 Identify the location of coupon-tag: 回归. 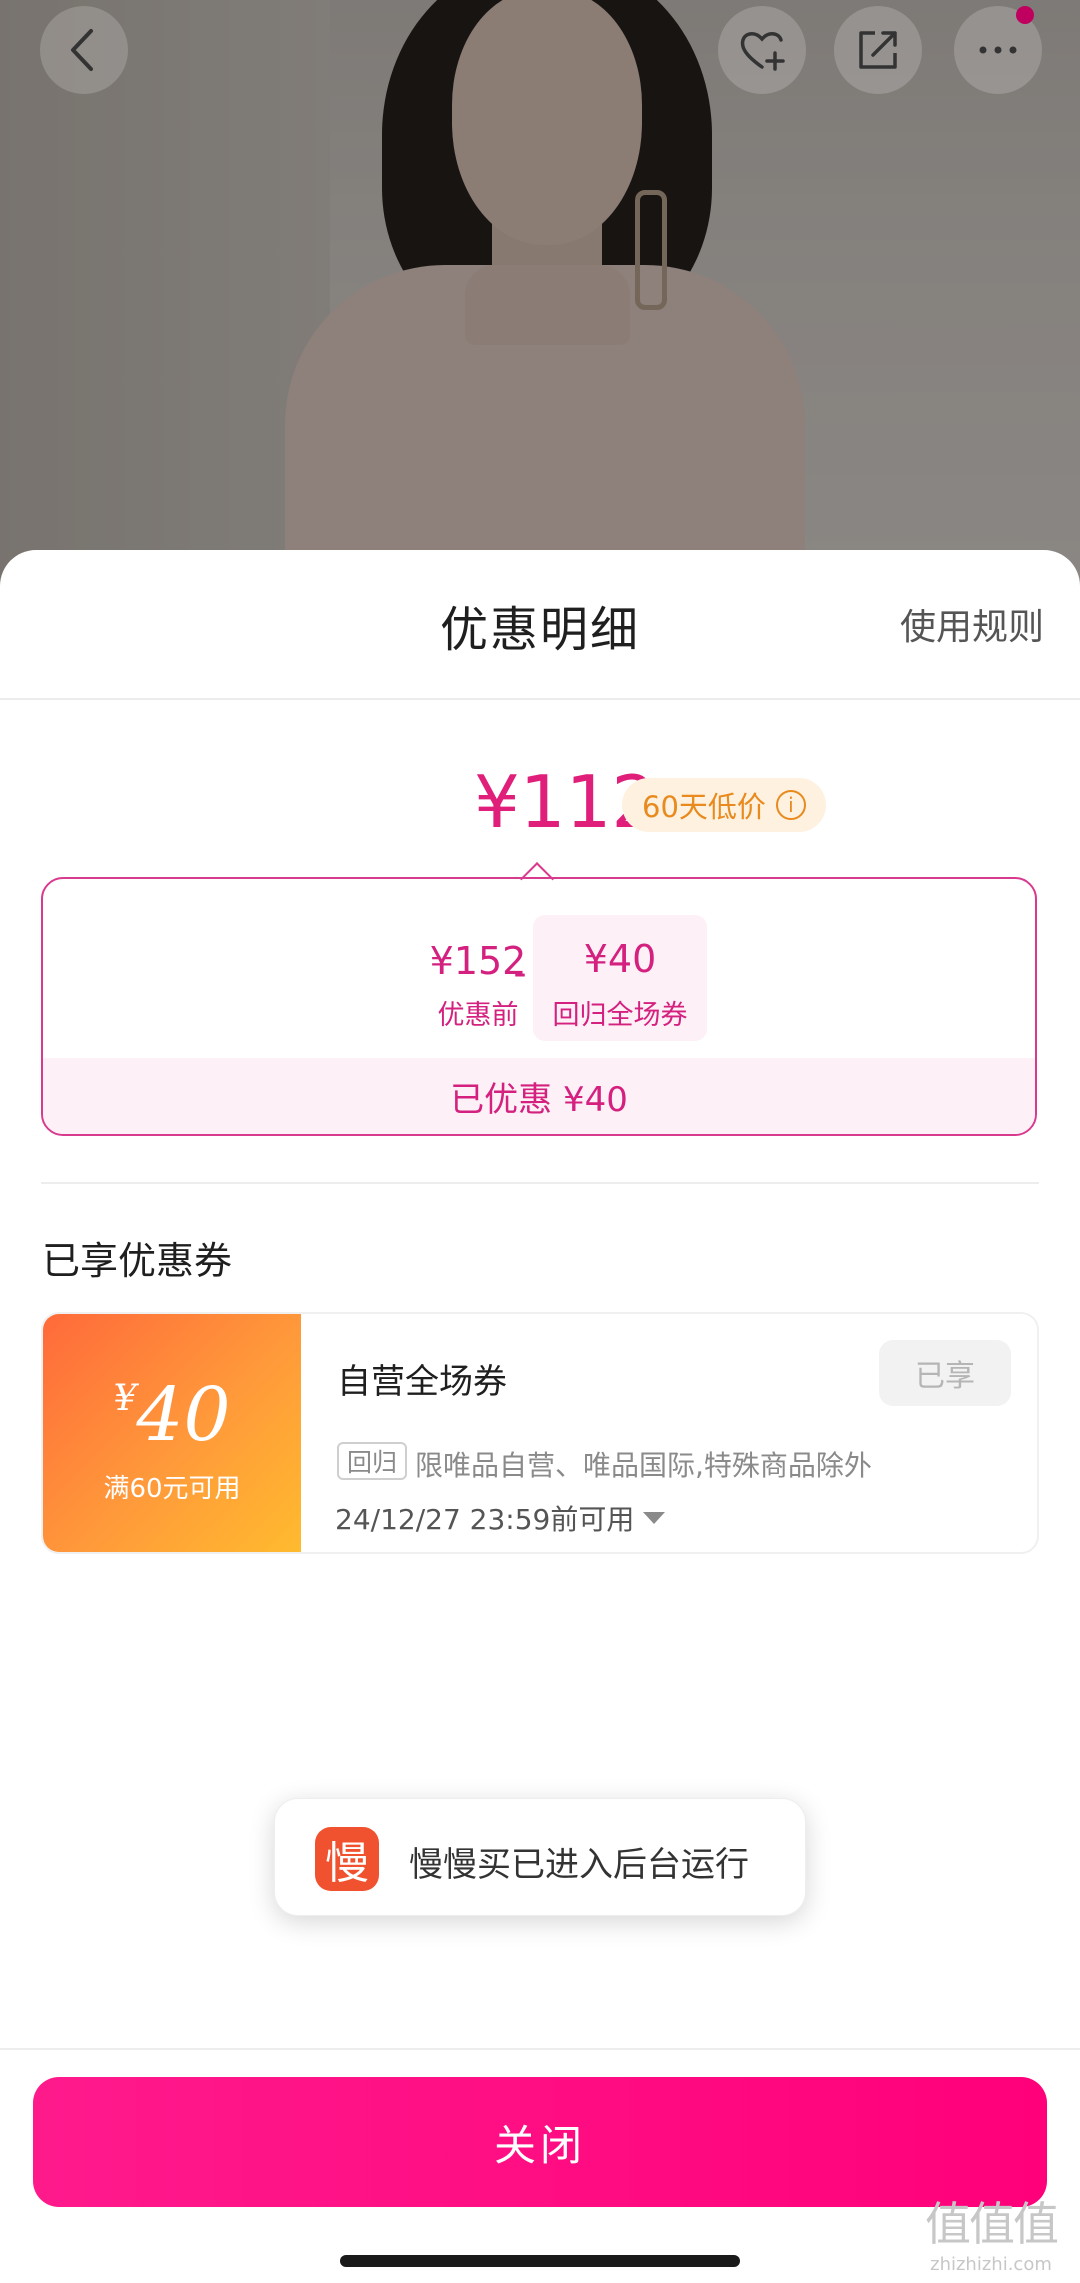
(372, 1461).